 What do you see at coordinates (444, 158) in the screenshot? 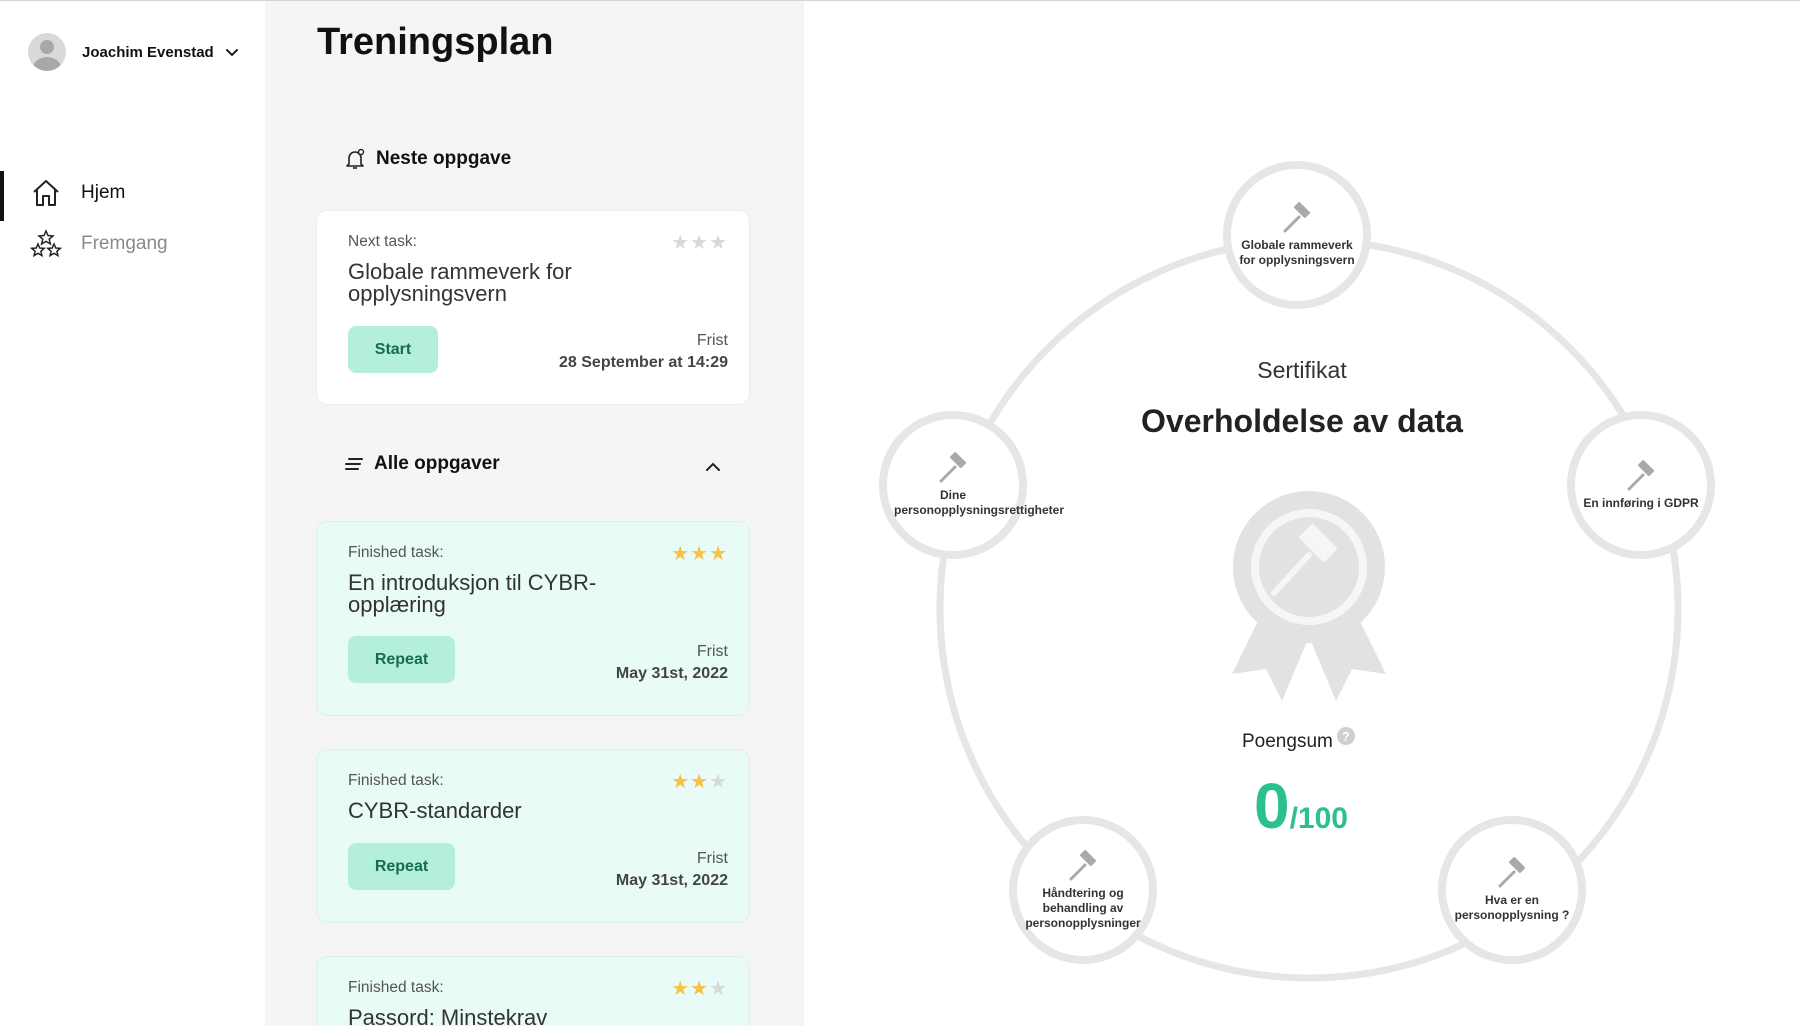
I see `section-label: Neste oppgave` at bounding box center [444, 158].